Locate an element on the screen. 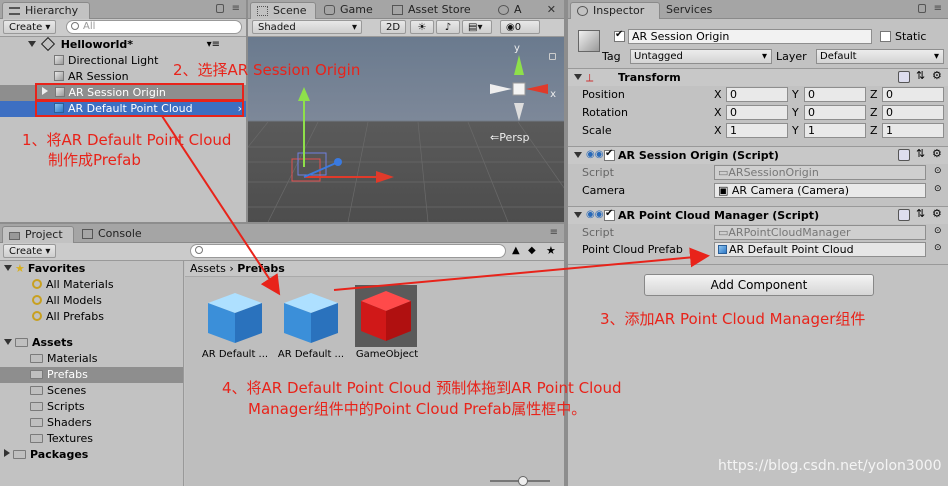 The image size is (948, 486). object-name-field: AR Session Origin is located at coordinates (750, 36).